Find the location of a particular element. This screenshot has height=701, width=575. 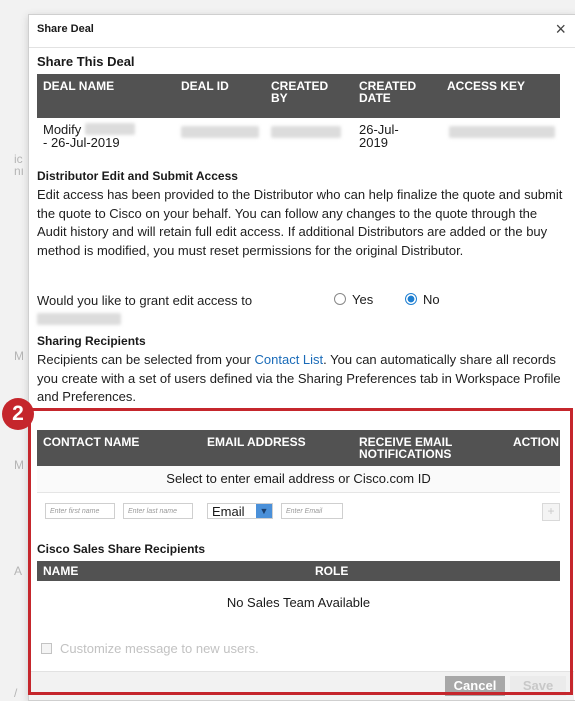

column-role: ROLE is located at coordinates (332, 571).